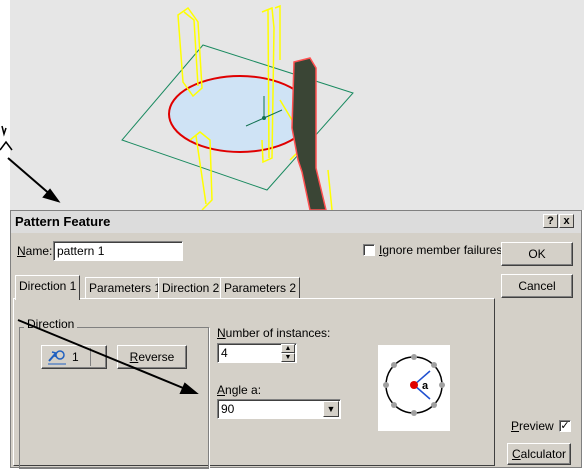  Describe the element at coordinates (48, 287) in the screenshot. I see `tab-direction-1: Direction 1` at that location.